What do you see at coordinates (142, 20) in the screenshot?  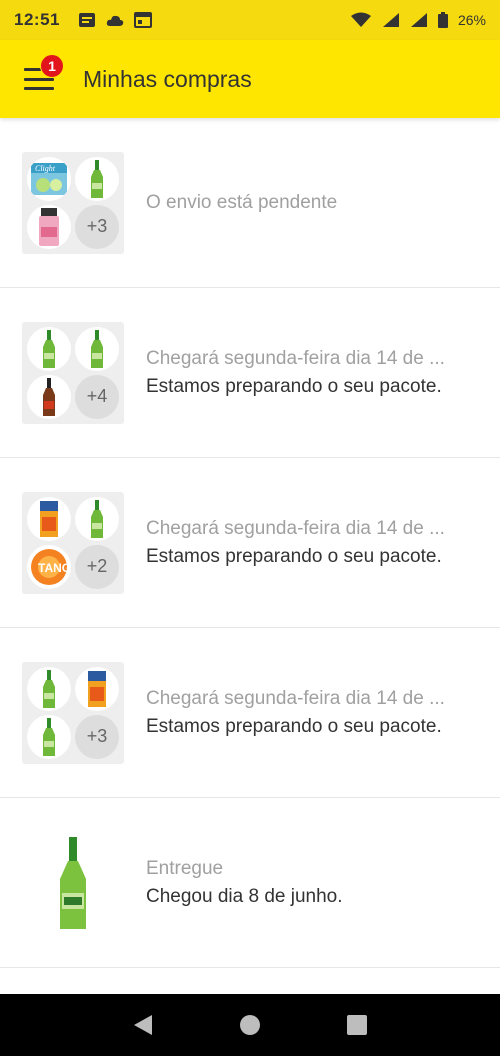 I see `calendar-icon` at bounding box center [142, 20].